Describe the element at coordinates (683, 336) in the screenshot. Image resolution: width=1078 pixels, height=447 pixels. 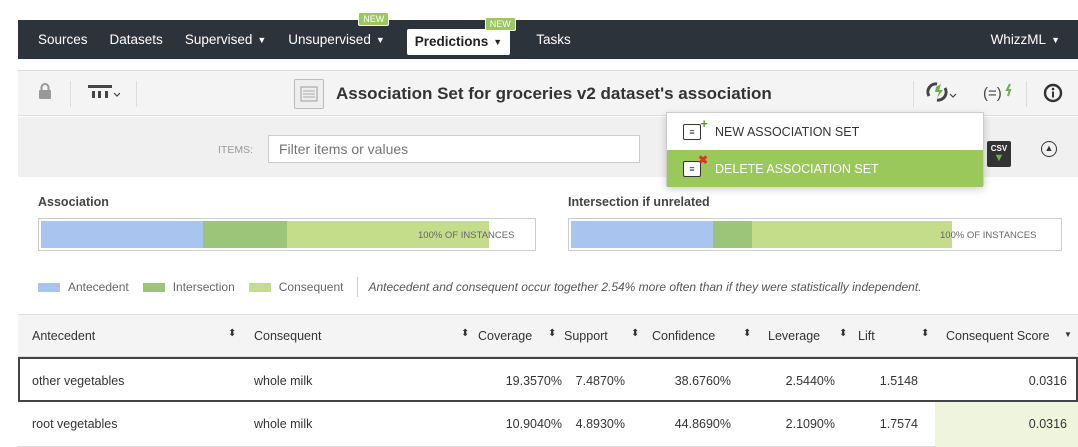
I see `col-confidence: Confidence` at that location.